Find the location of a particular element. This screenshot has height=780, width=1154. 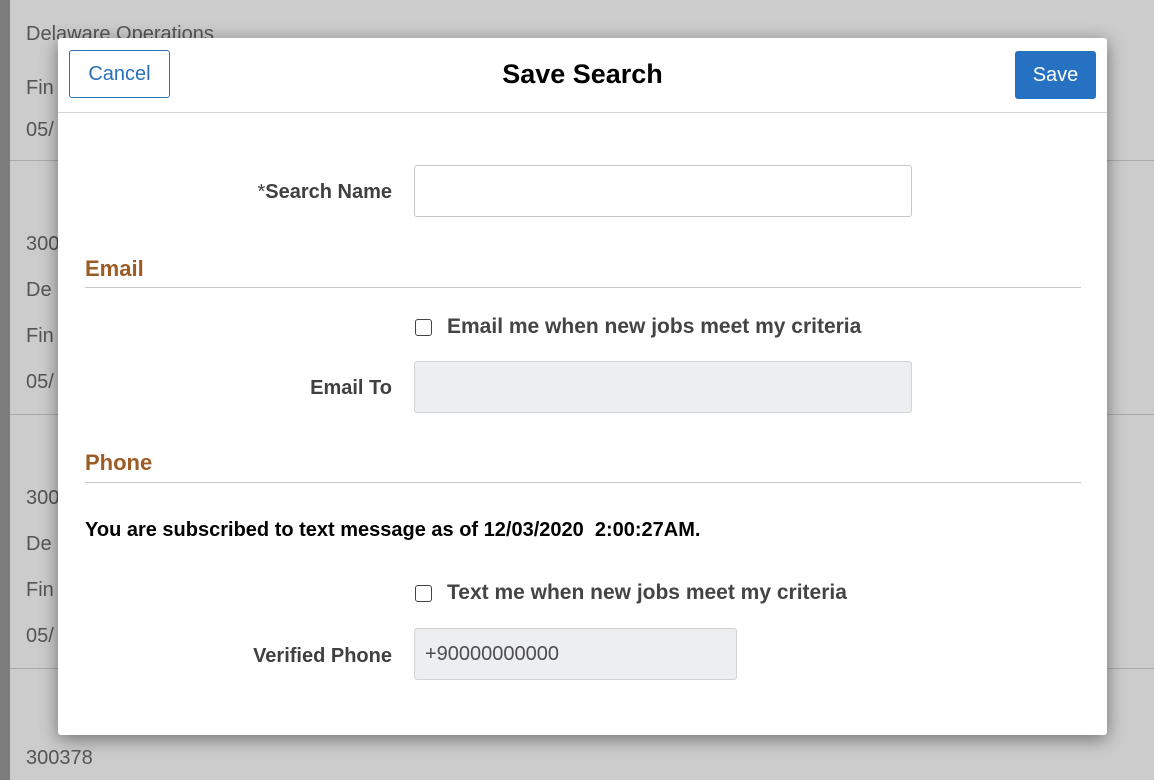

email-notify-checkbox-row: Email me when new jobs meet my criteria is located at coordinates (638, 327).